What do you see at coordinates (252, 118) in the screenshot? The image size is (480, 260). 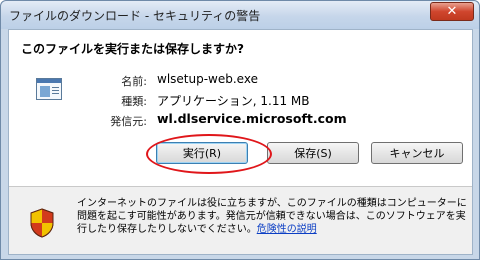 I see `source-value: wl.dlservice.microsoft.com` at bounding box center [252, 118].